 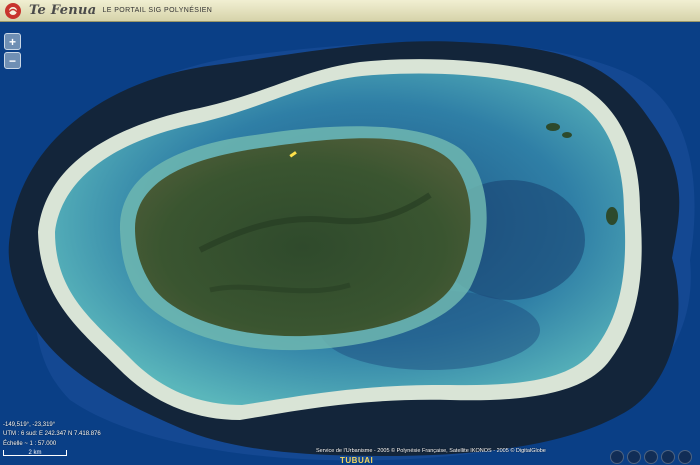 I want to click on header-bar: Te Fenua LE PORTAIL SIG POLYNÉSIEN, so click(x=350, y=11).